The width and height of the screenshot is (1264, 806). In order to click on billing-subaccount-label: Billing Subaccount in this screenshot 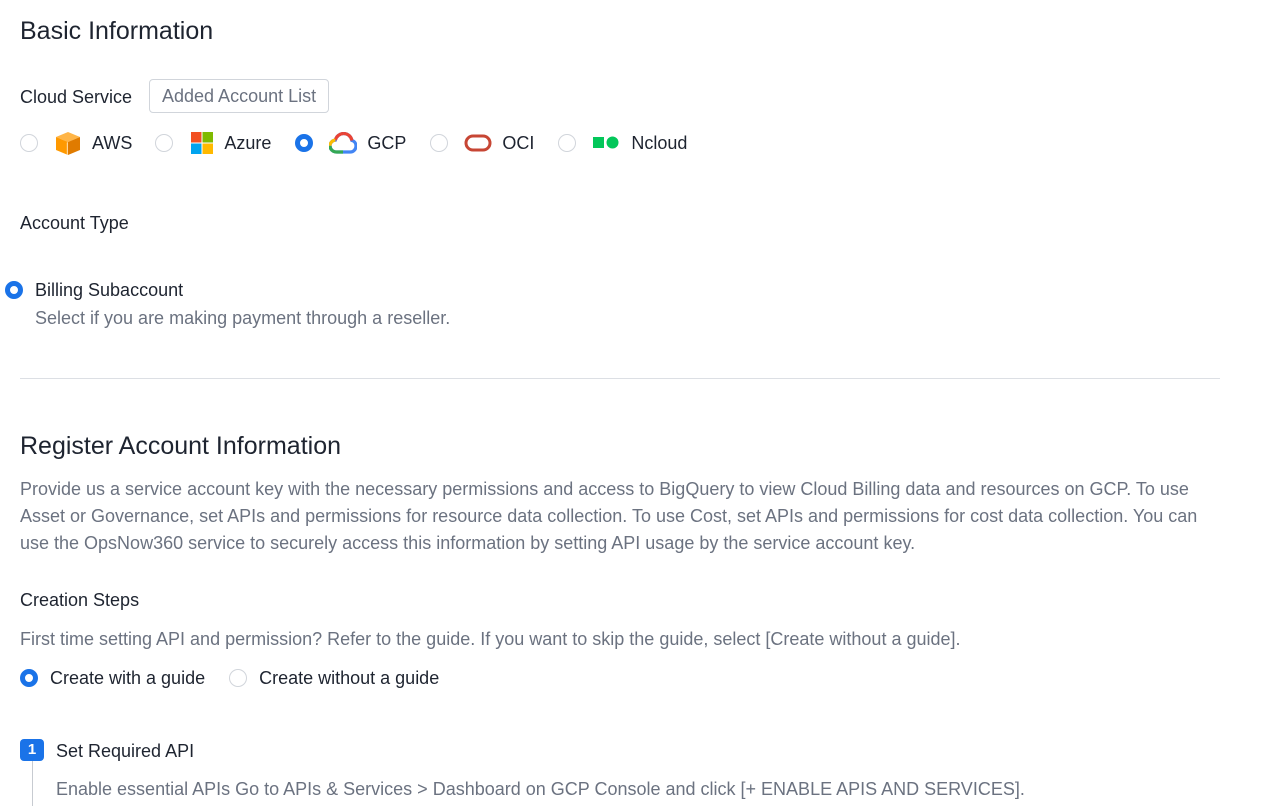, I will do `click(109, 290)`.